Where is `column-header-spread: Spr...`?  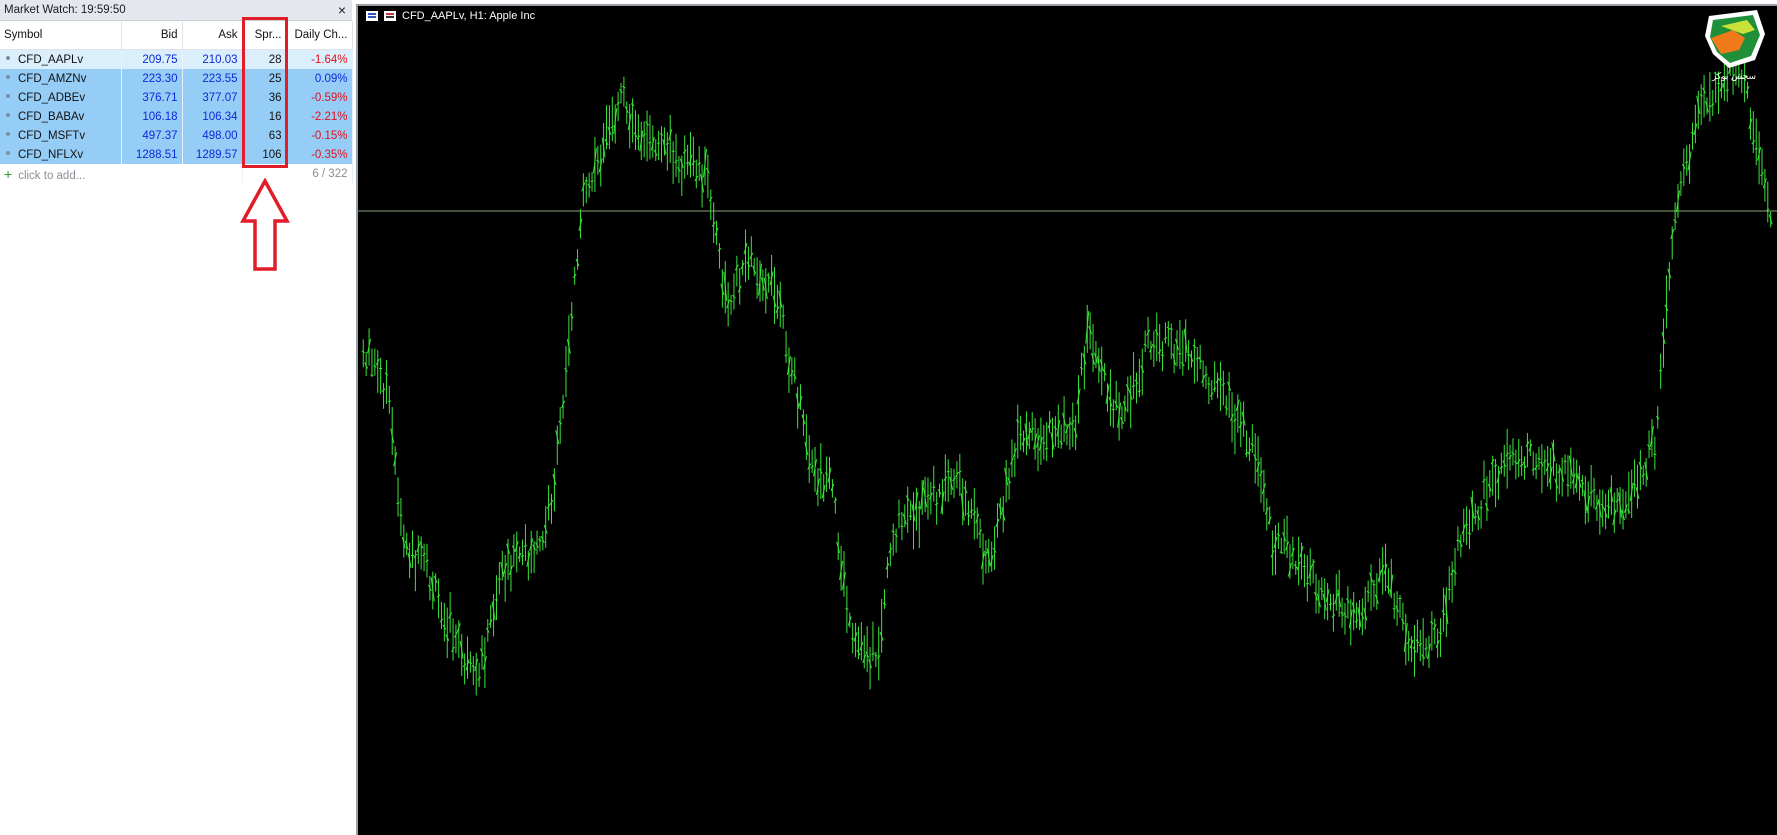 column-header-spread: Spr... is located at coordinates (264, 35).